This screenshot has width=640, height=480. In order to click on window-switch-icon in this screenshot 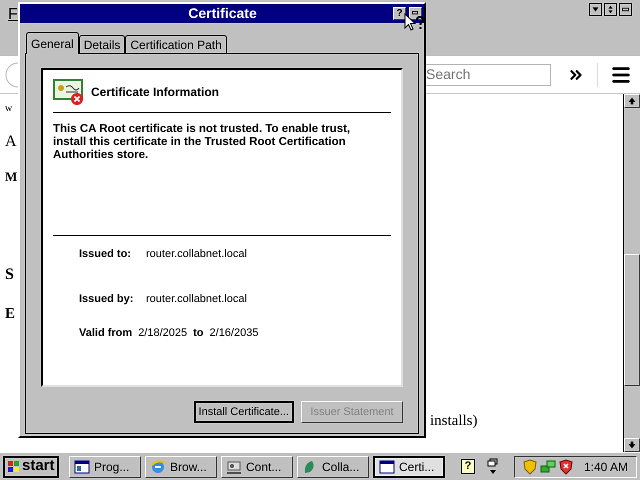, I will do `click(493, 467)`.